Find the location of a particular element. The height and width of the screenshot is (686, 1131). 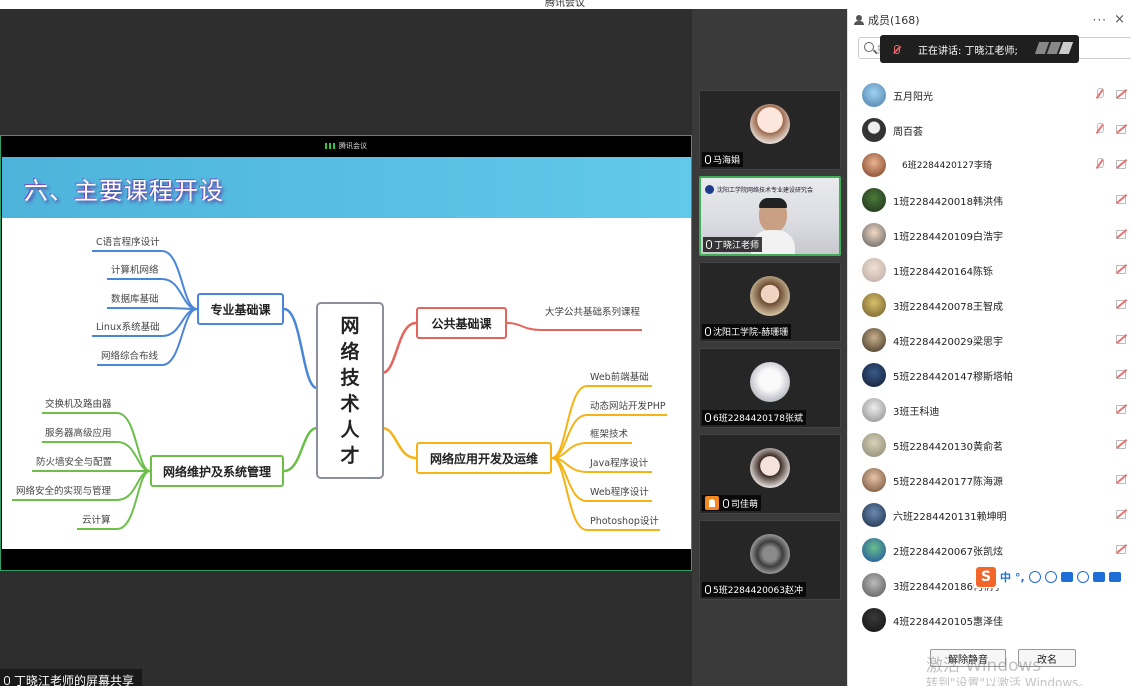

grid-menu-icon is located at coordinates (1114, 577).